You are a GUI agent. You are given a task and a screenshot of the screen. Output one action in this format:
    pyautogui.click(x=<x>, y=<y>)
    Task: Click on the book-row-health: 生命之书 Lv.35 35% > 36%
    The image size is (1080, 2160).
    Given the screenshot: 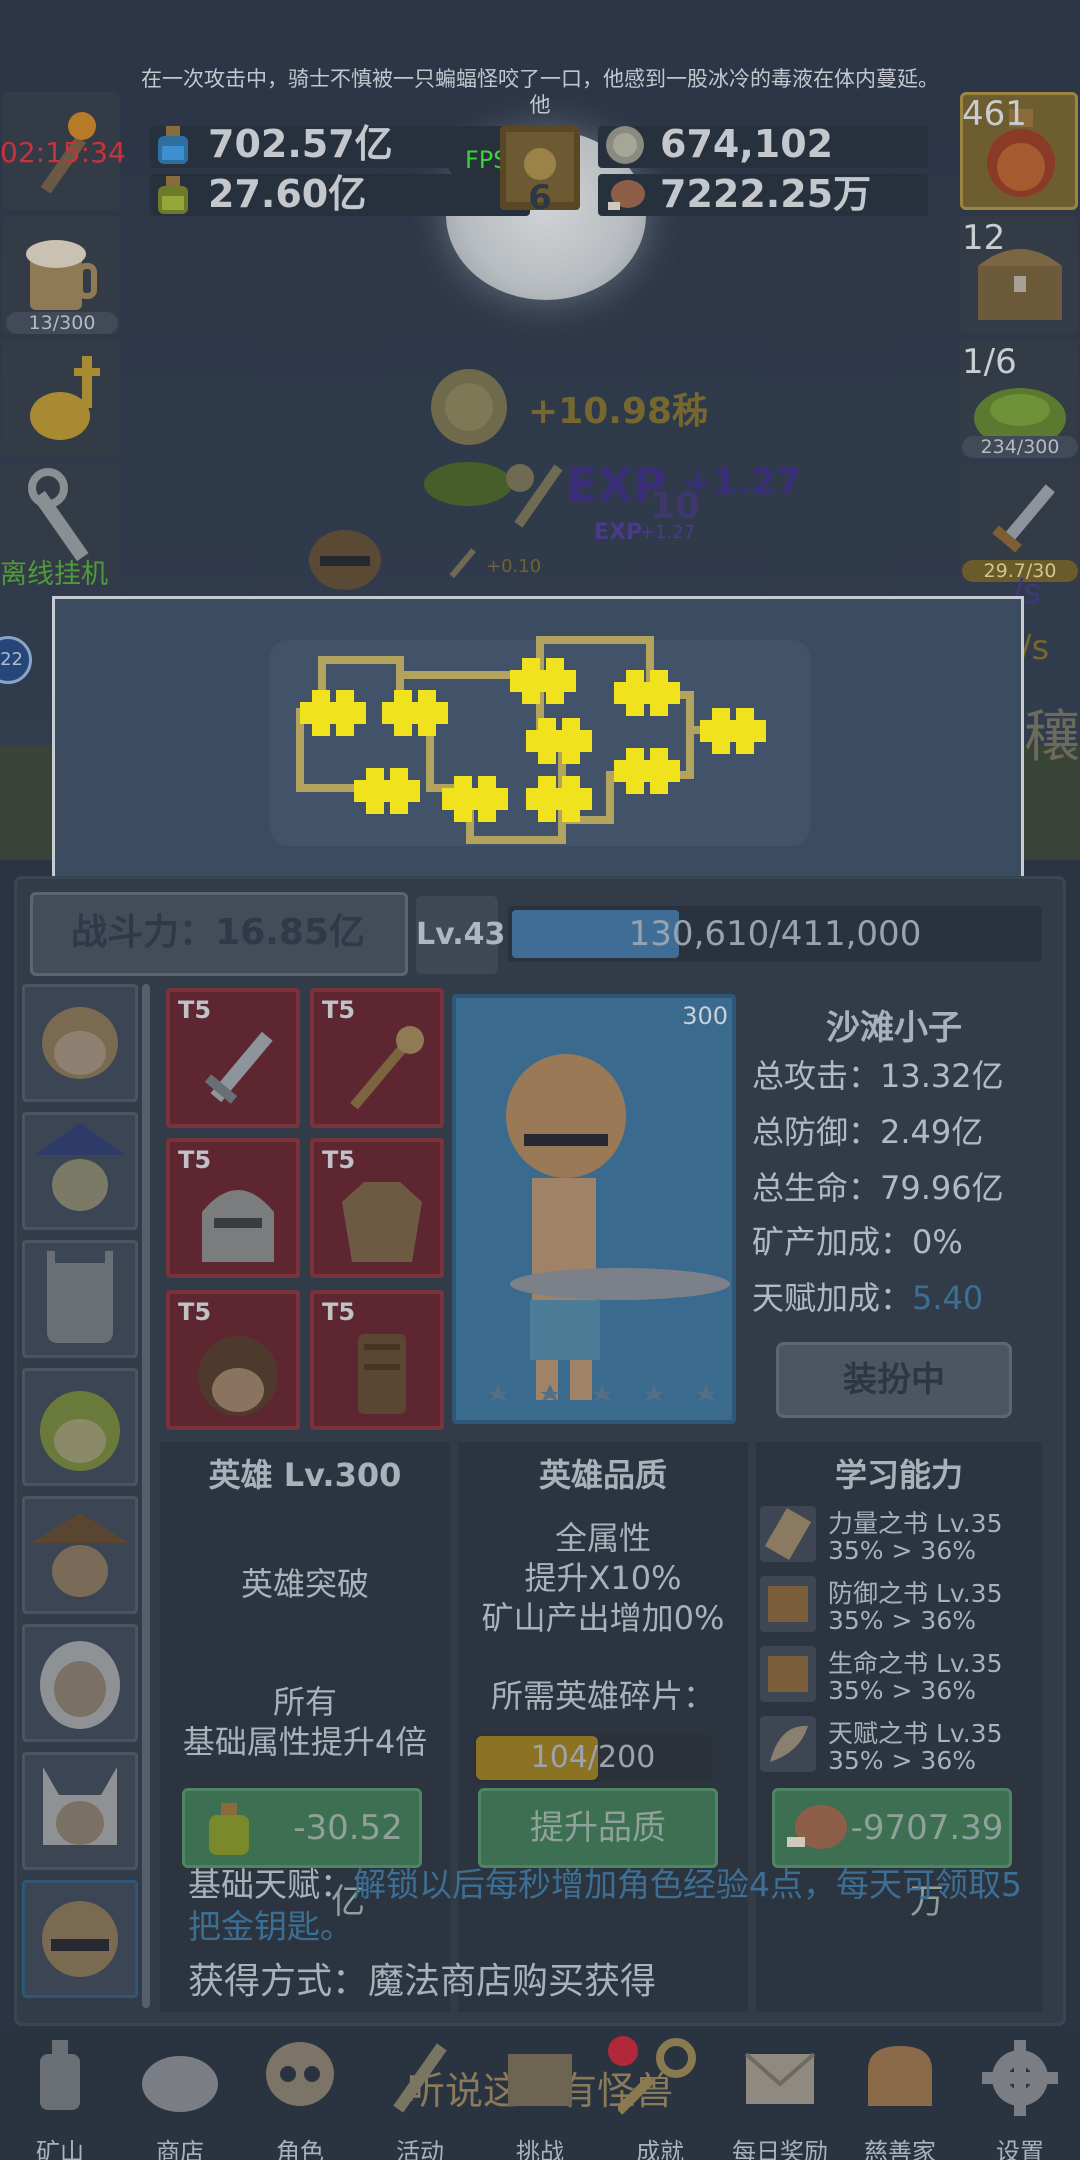 What is the action you would take?
    pyautogui.click(x=900, y=1677)
    